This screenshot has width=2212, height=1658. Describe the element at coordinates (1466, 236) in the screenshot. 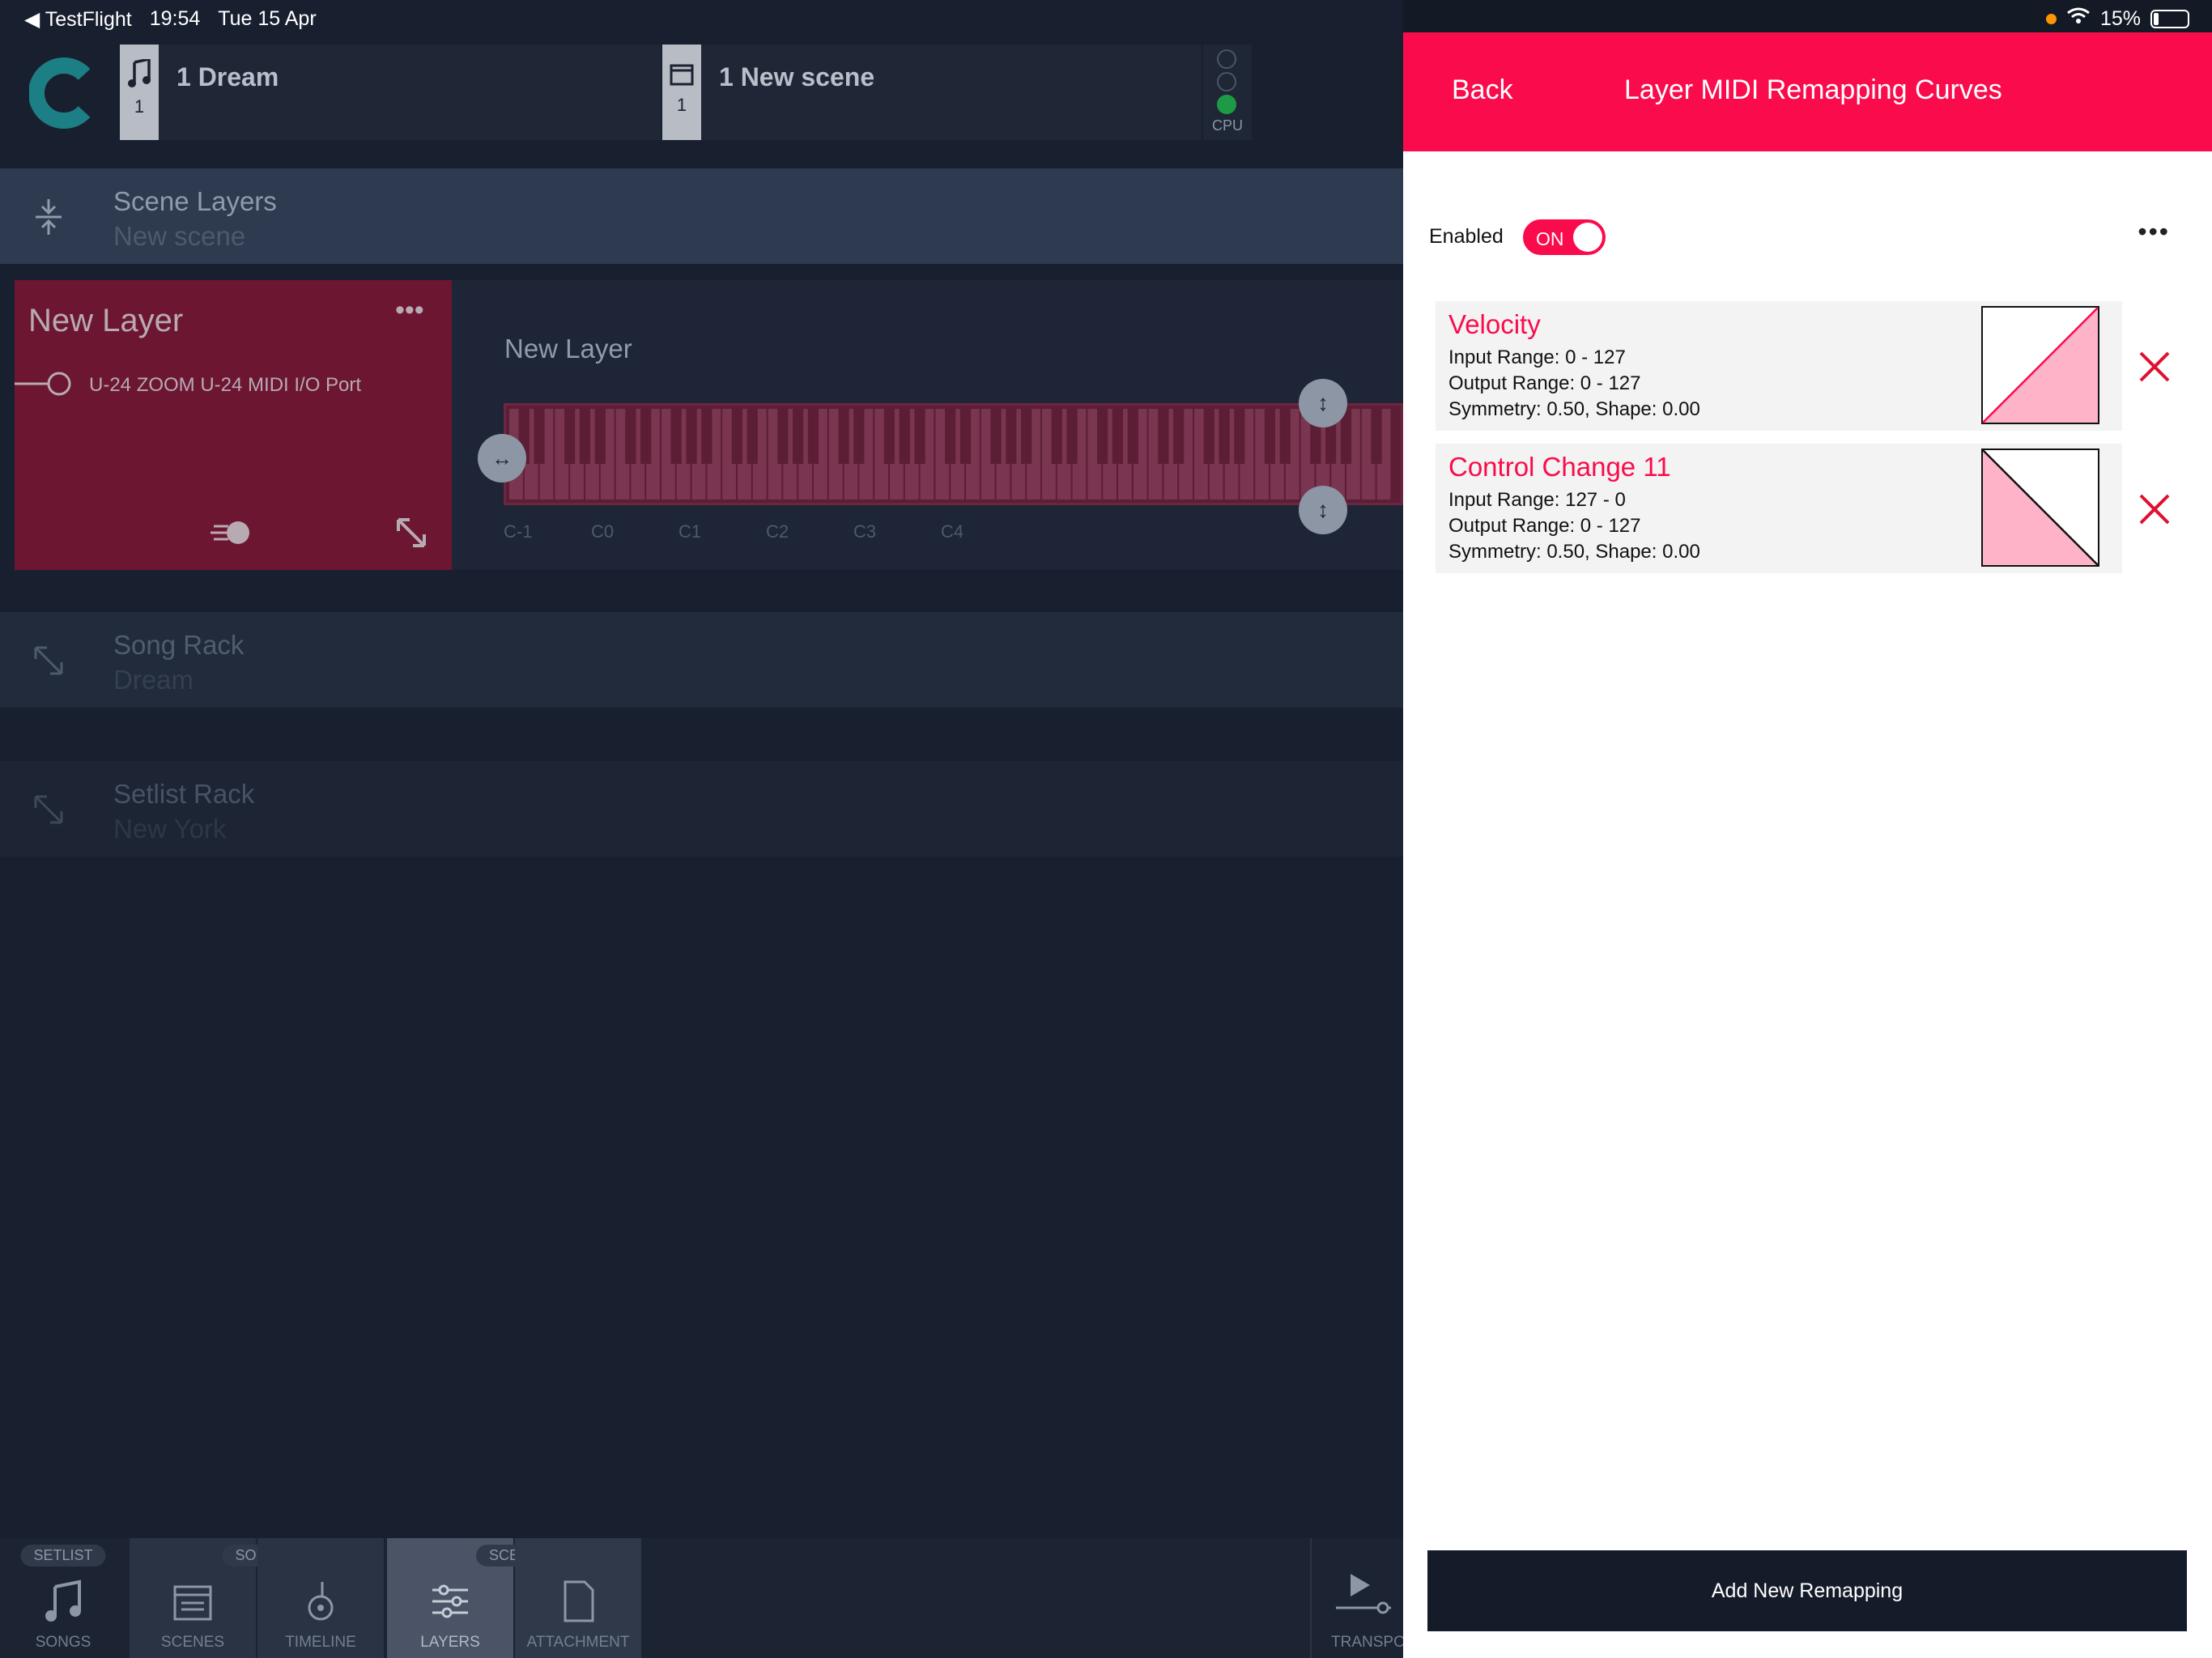

I see `enabled-label: Enabled` at that location.